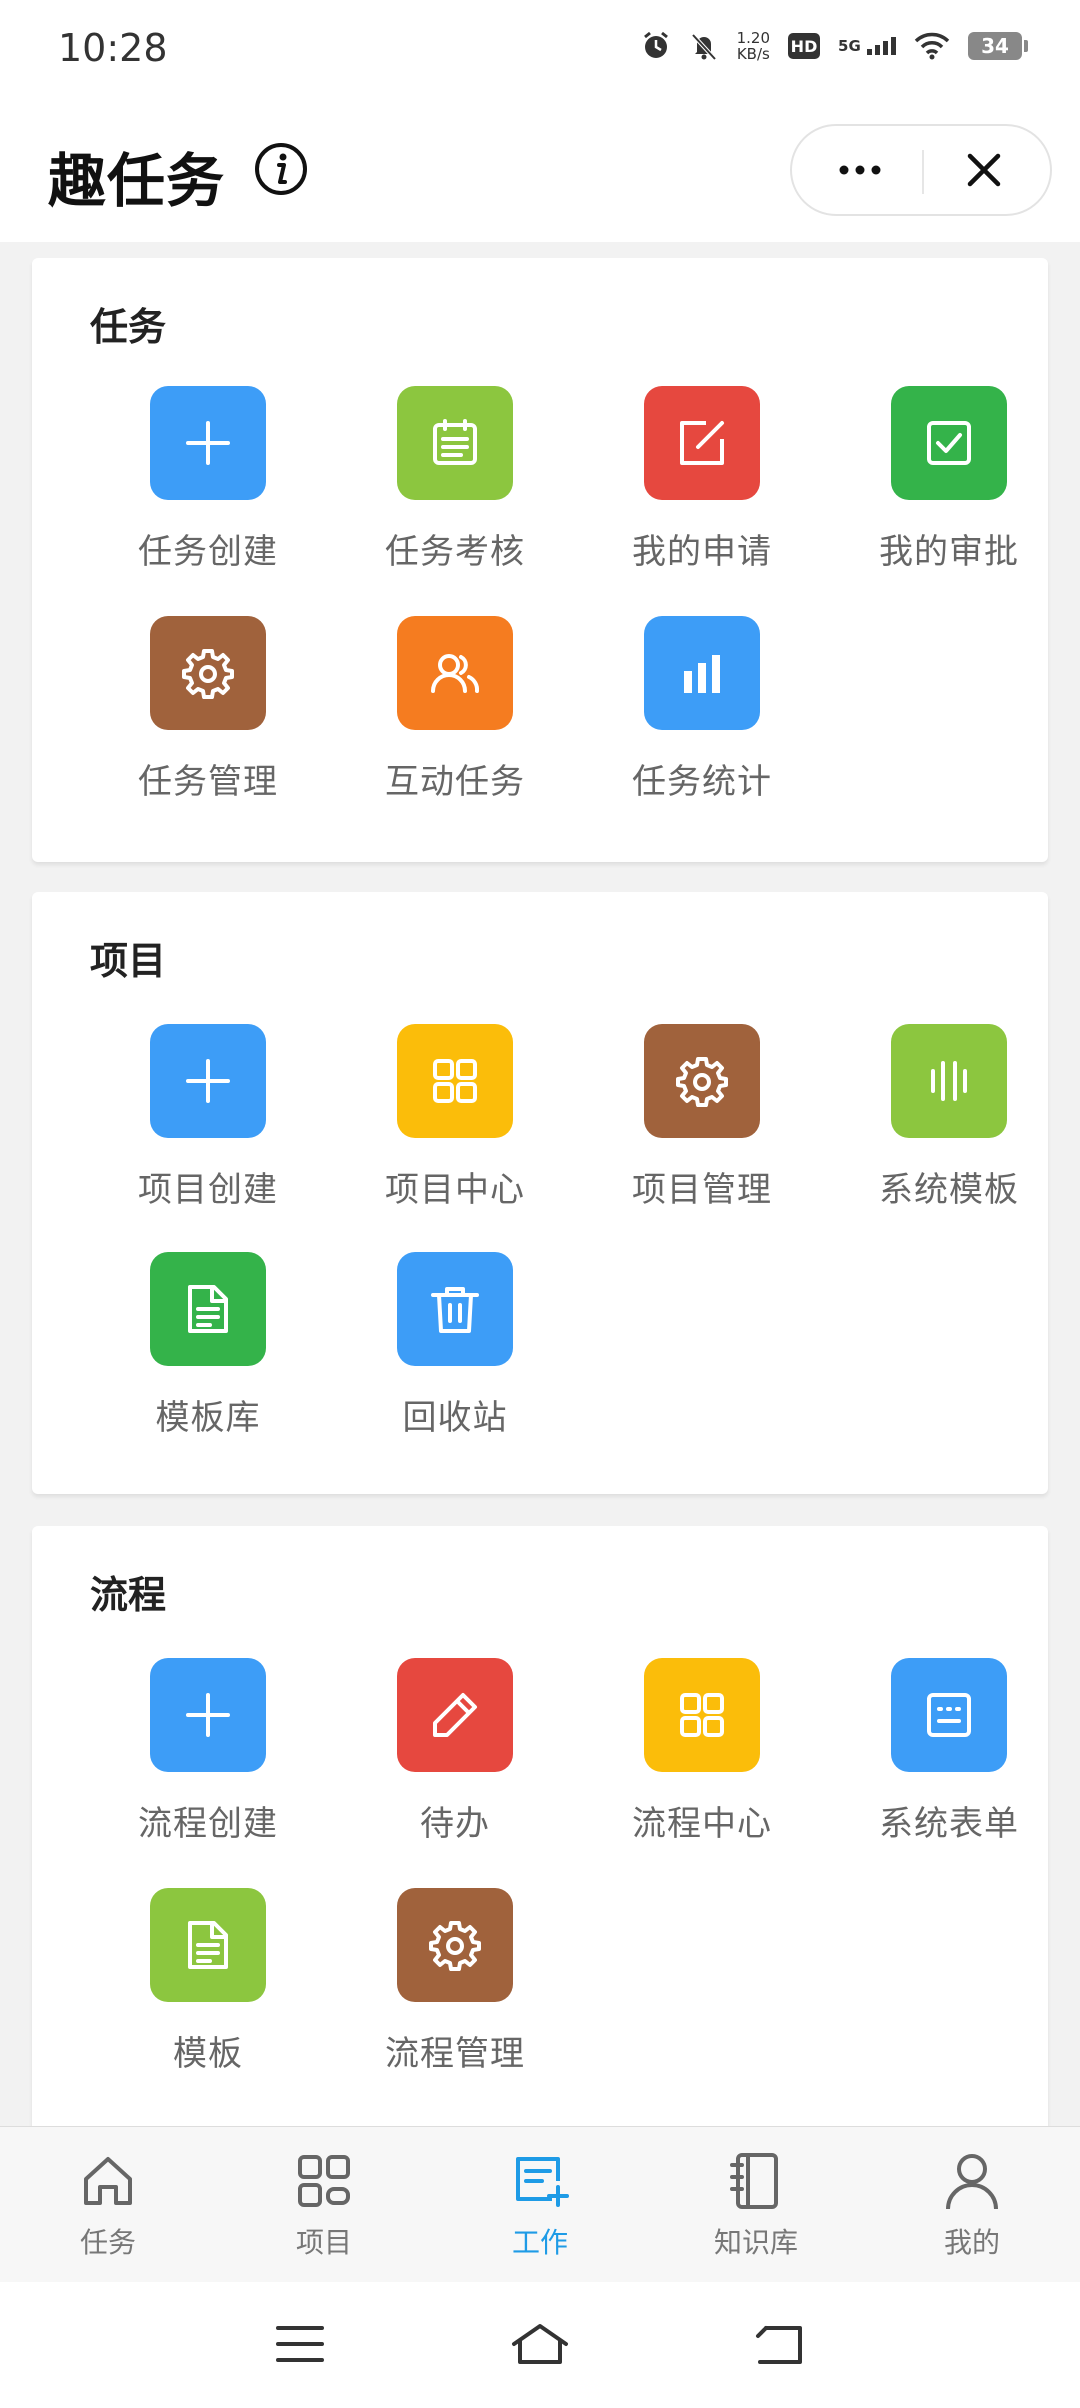  I want to click on network-speed-unit: KB/s, so click(753, 54).